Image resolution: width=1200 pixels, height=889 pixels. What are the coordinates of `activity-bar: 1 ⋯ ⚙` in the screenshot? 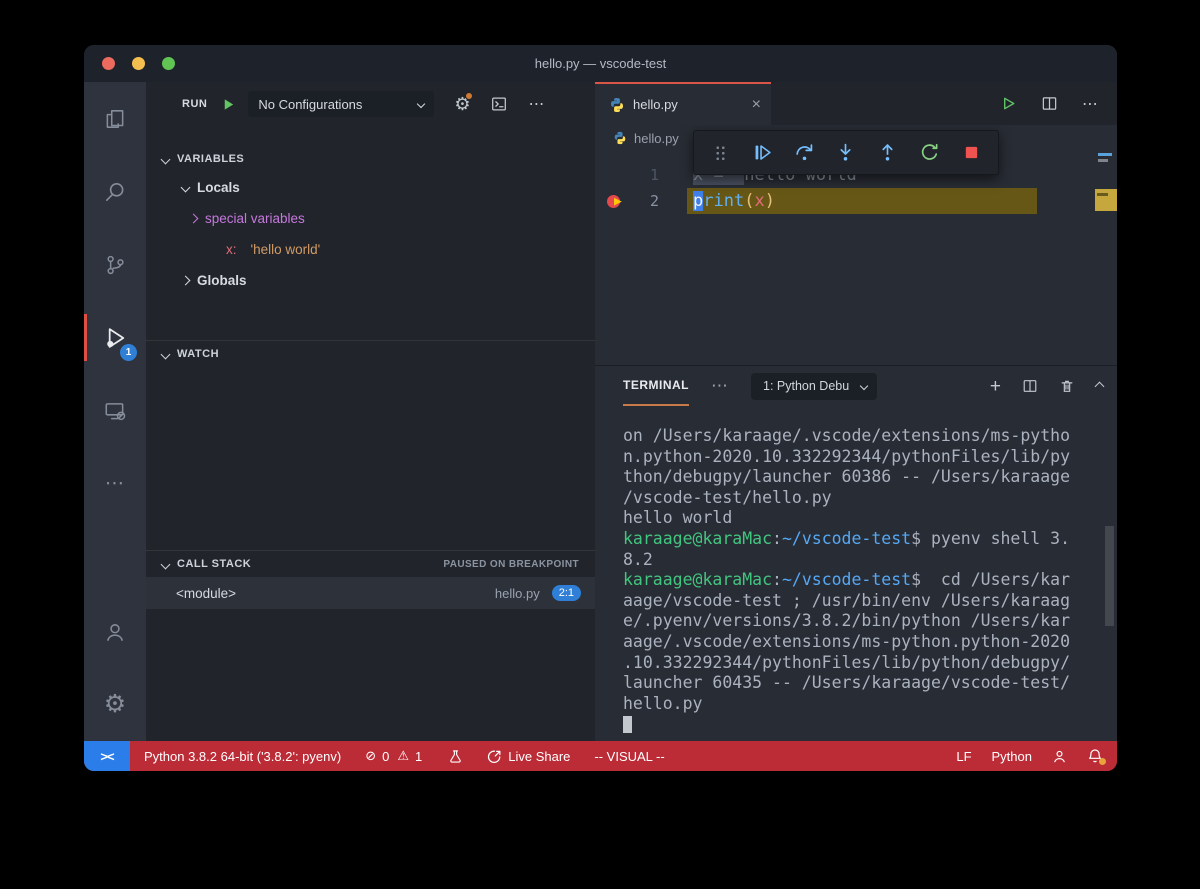 It's located at (115, 411).